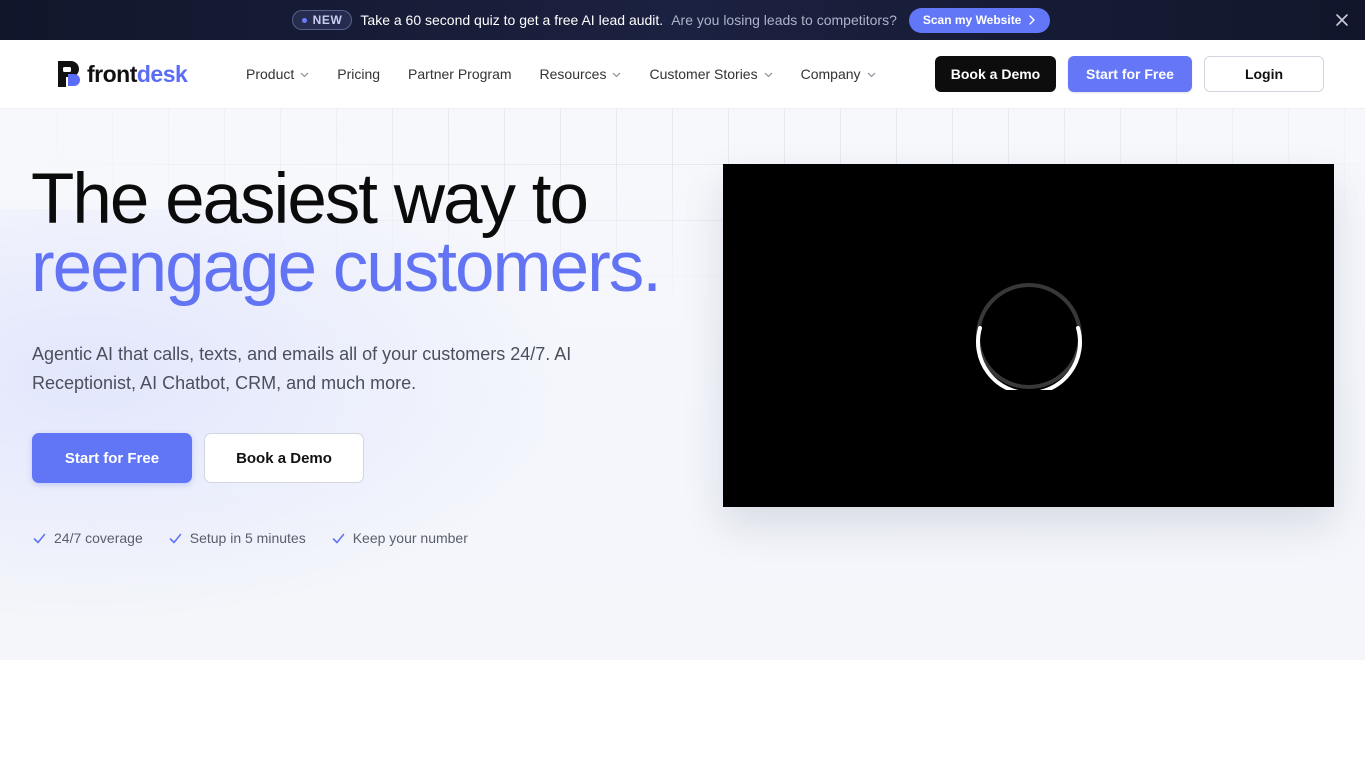 This screenshot has width=1365, height=768. Describe the element at coordinates (995, 74) in the screenshot. I see `nav-book-demo-button: Book a Demo` at that location.